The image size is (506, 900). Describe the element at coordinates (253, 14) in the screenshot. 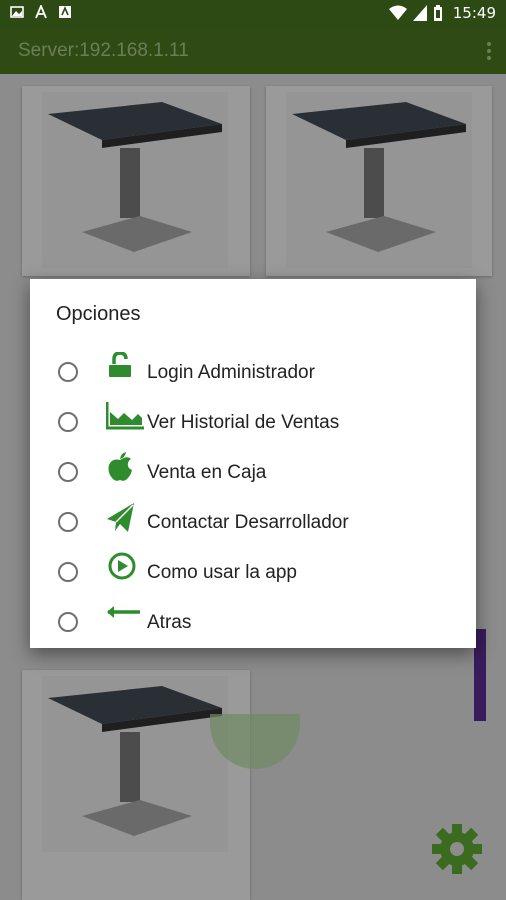

I see `status-bar: 15:49` at that location.